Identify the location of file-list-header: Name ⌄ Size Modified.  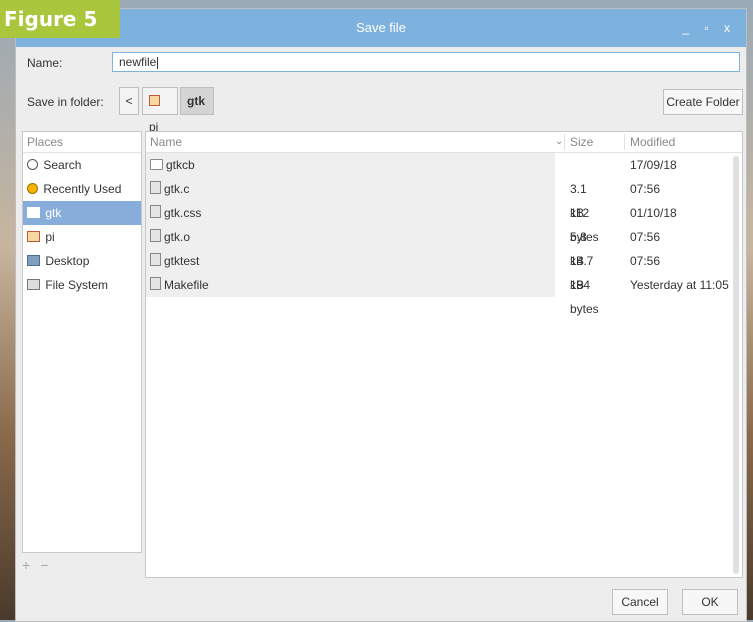
(444, 142).